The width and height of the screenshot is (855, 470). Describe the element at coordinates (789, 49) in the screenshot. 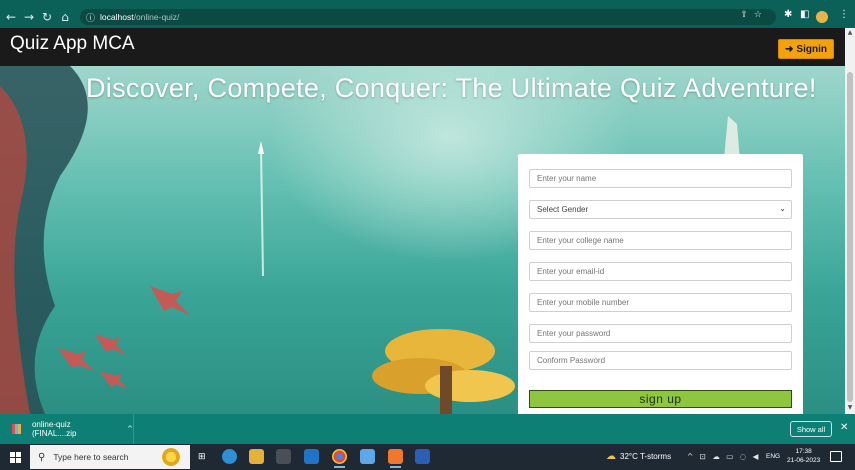

I see `login-icon: ➜` at that location.